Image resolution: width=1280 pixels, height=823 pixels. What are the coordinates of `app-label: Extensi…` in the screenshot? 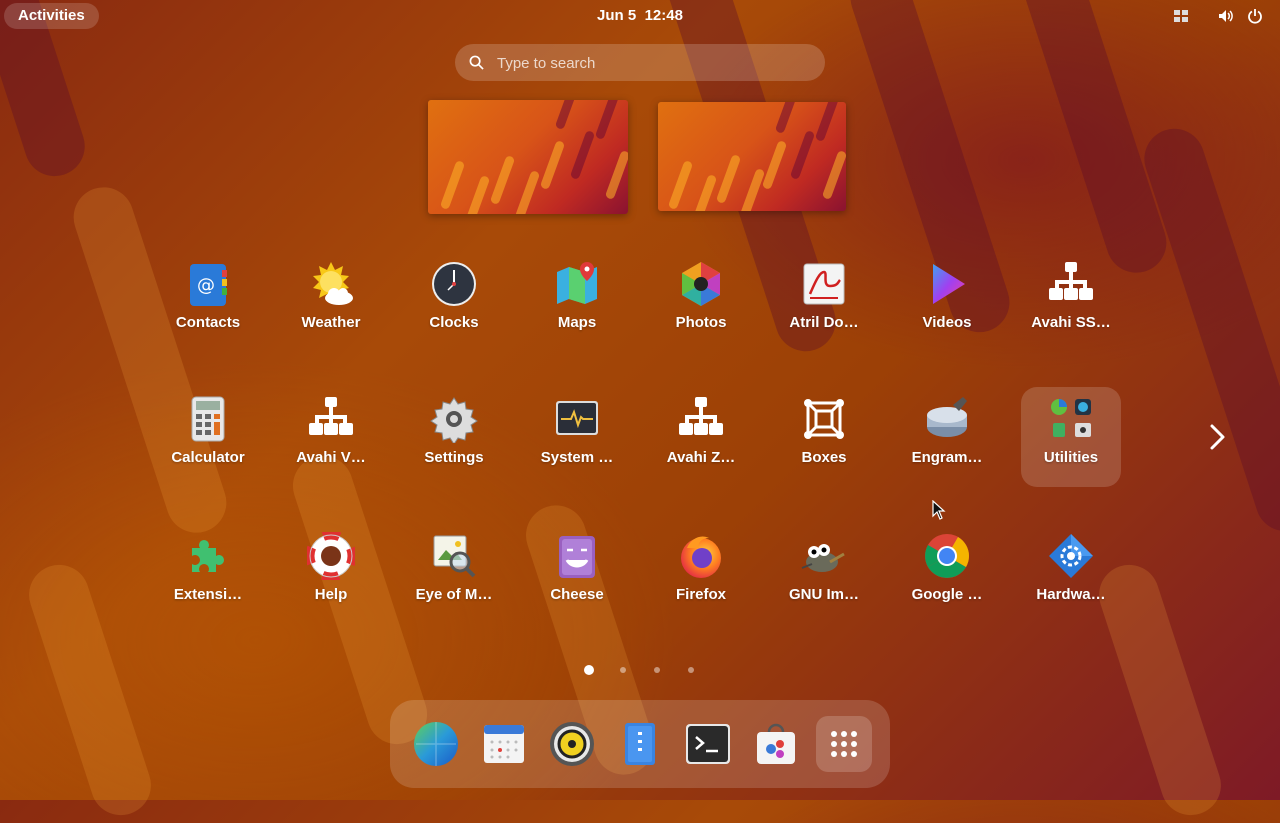 It's located at (208, 594).